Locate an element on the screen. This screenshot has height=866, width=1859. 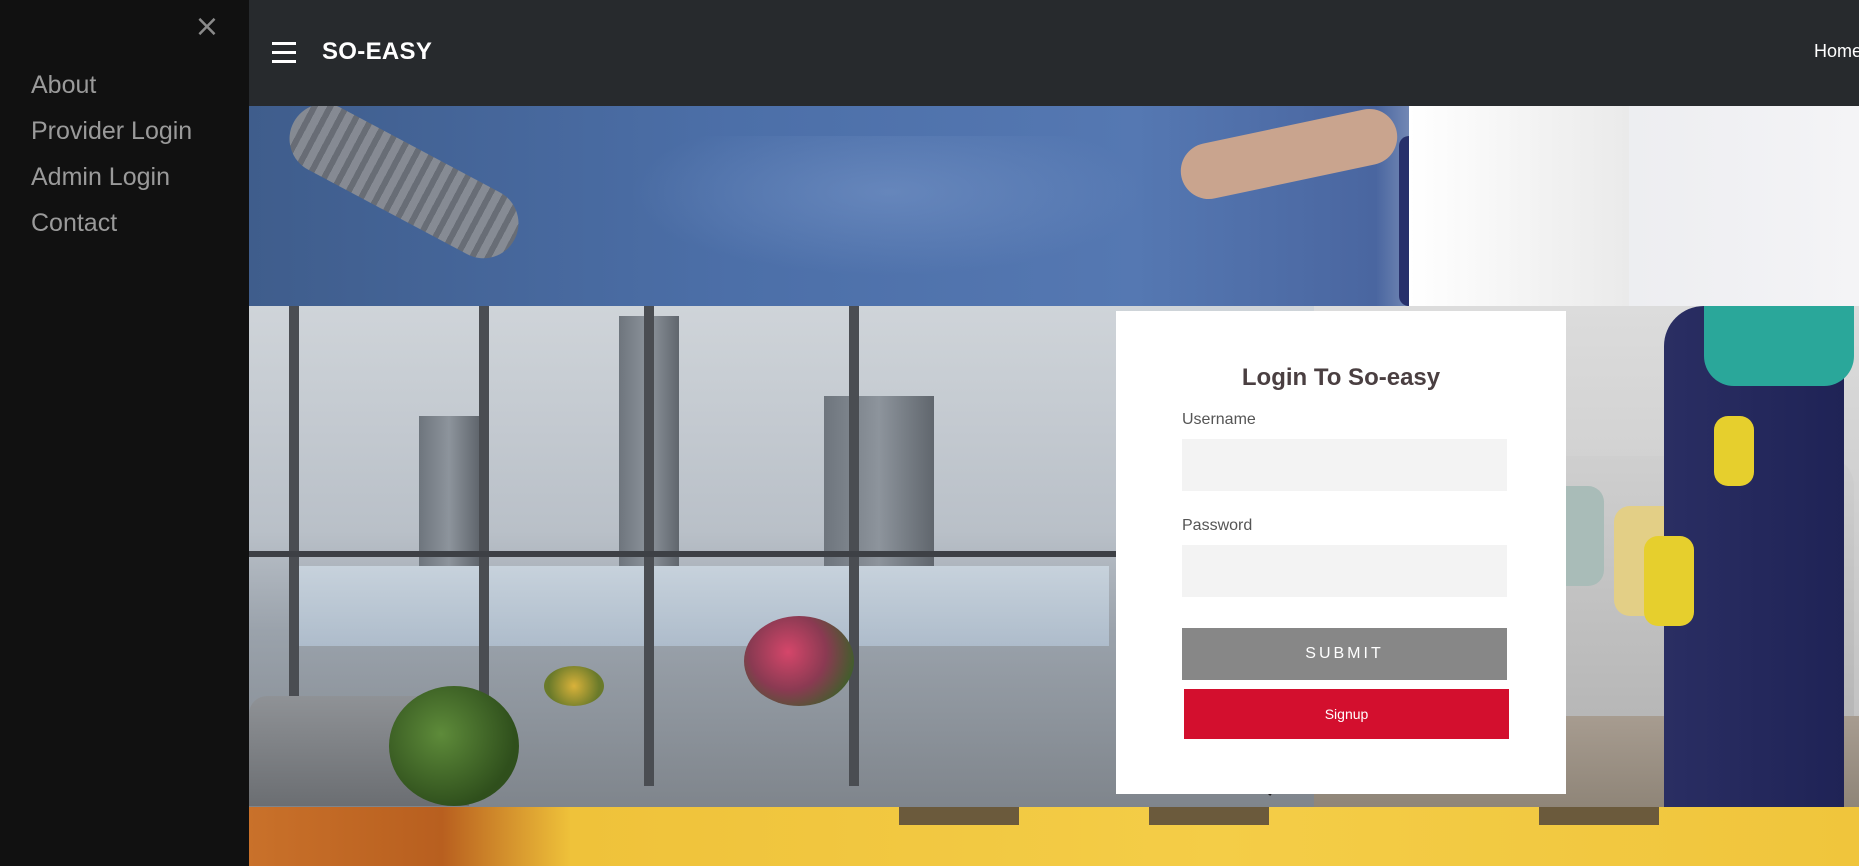
side-nav-item-about: About is located at coordinates (111, 85).